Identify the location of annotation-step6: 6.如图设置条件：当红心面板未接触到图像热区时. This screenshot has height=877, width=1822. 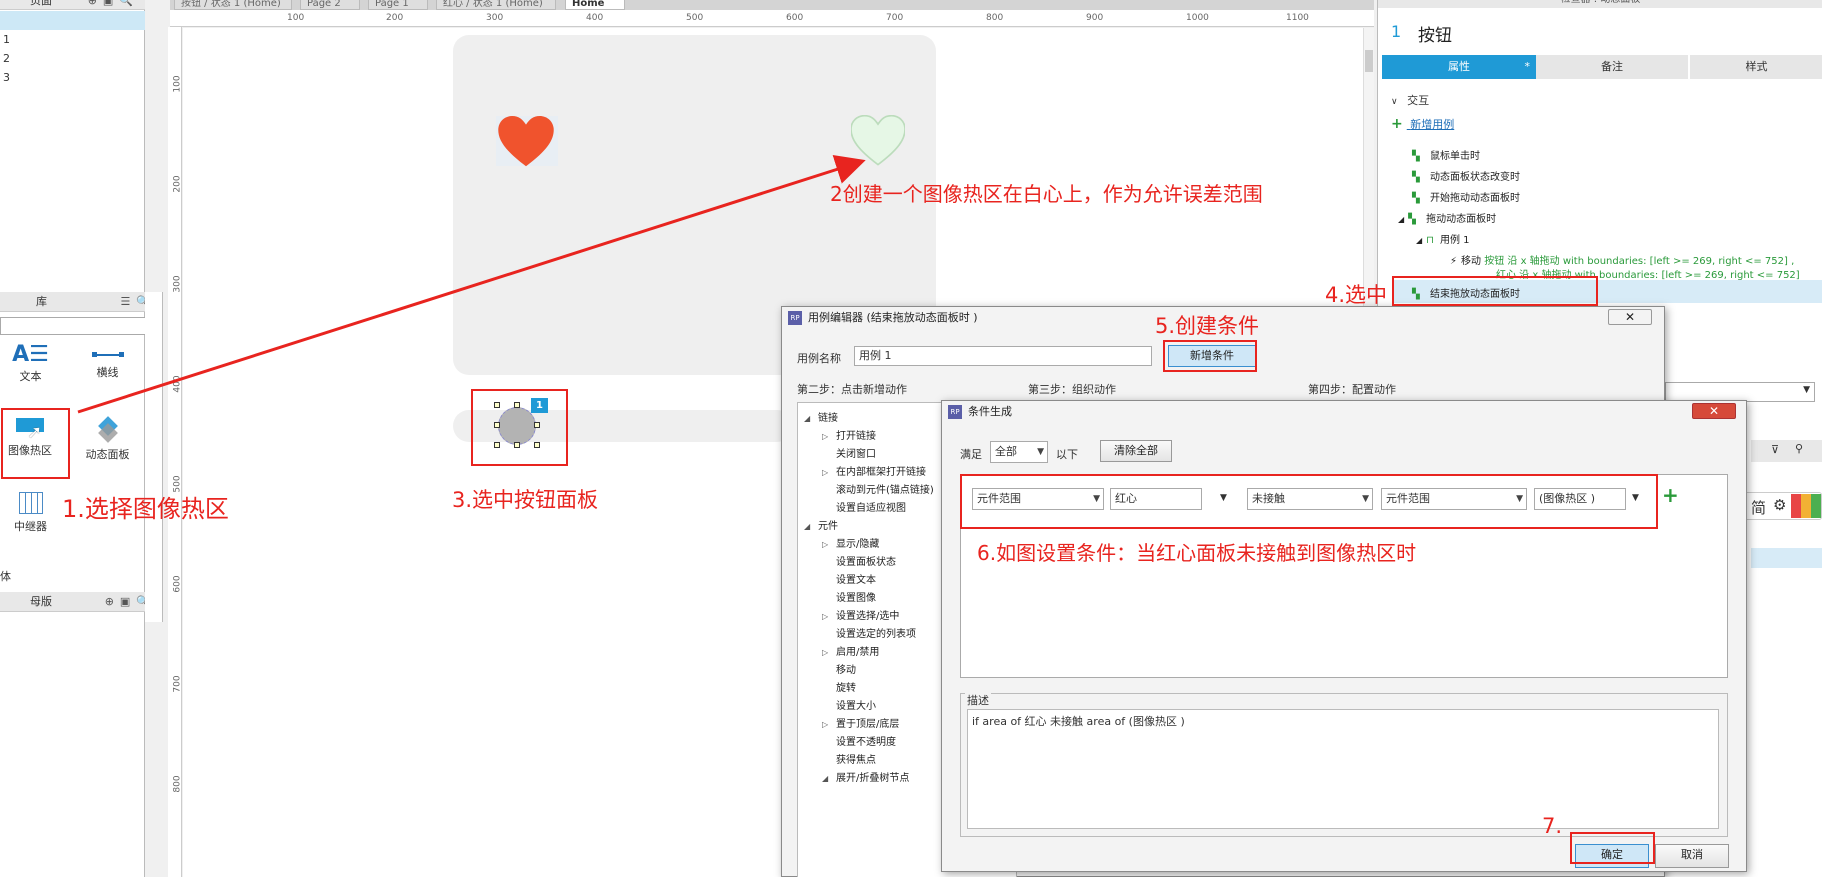
(1197, 553).